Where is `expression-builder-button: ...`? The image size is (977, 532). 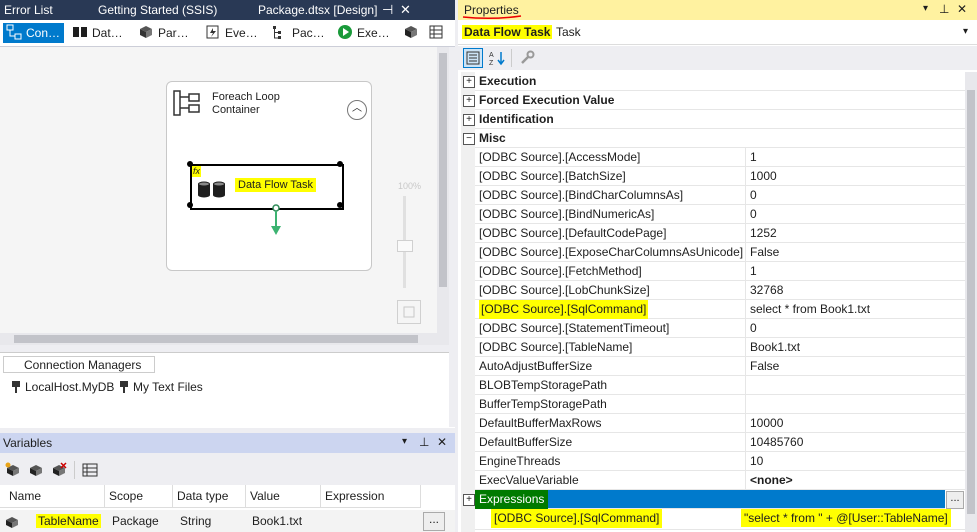
expression-builder-button: ... is located at coordinates (434, 521).